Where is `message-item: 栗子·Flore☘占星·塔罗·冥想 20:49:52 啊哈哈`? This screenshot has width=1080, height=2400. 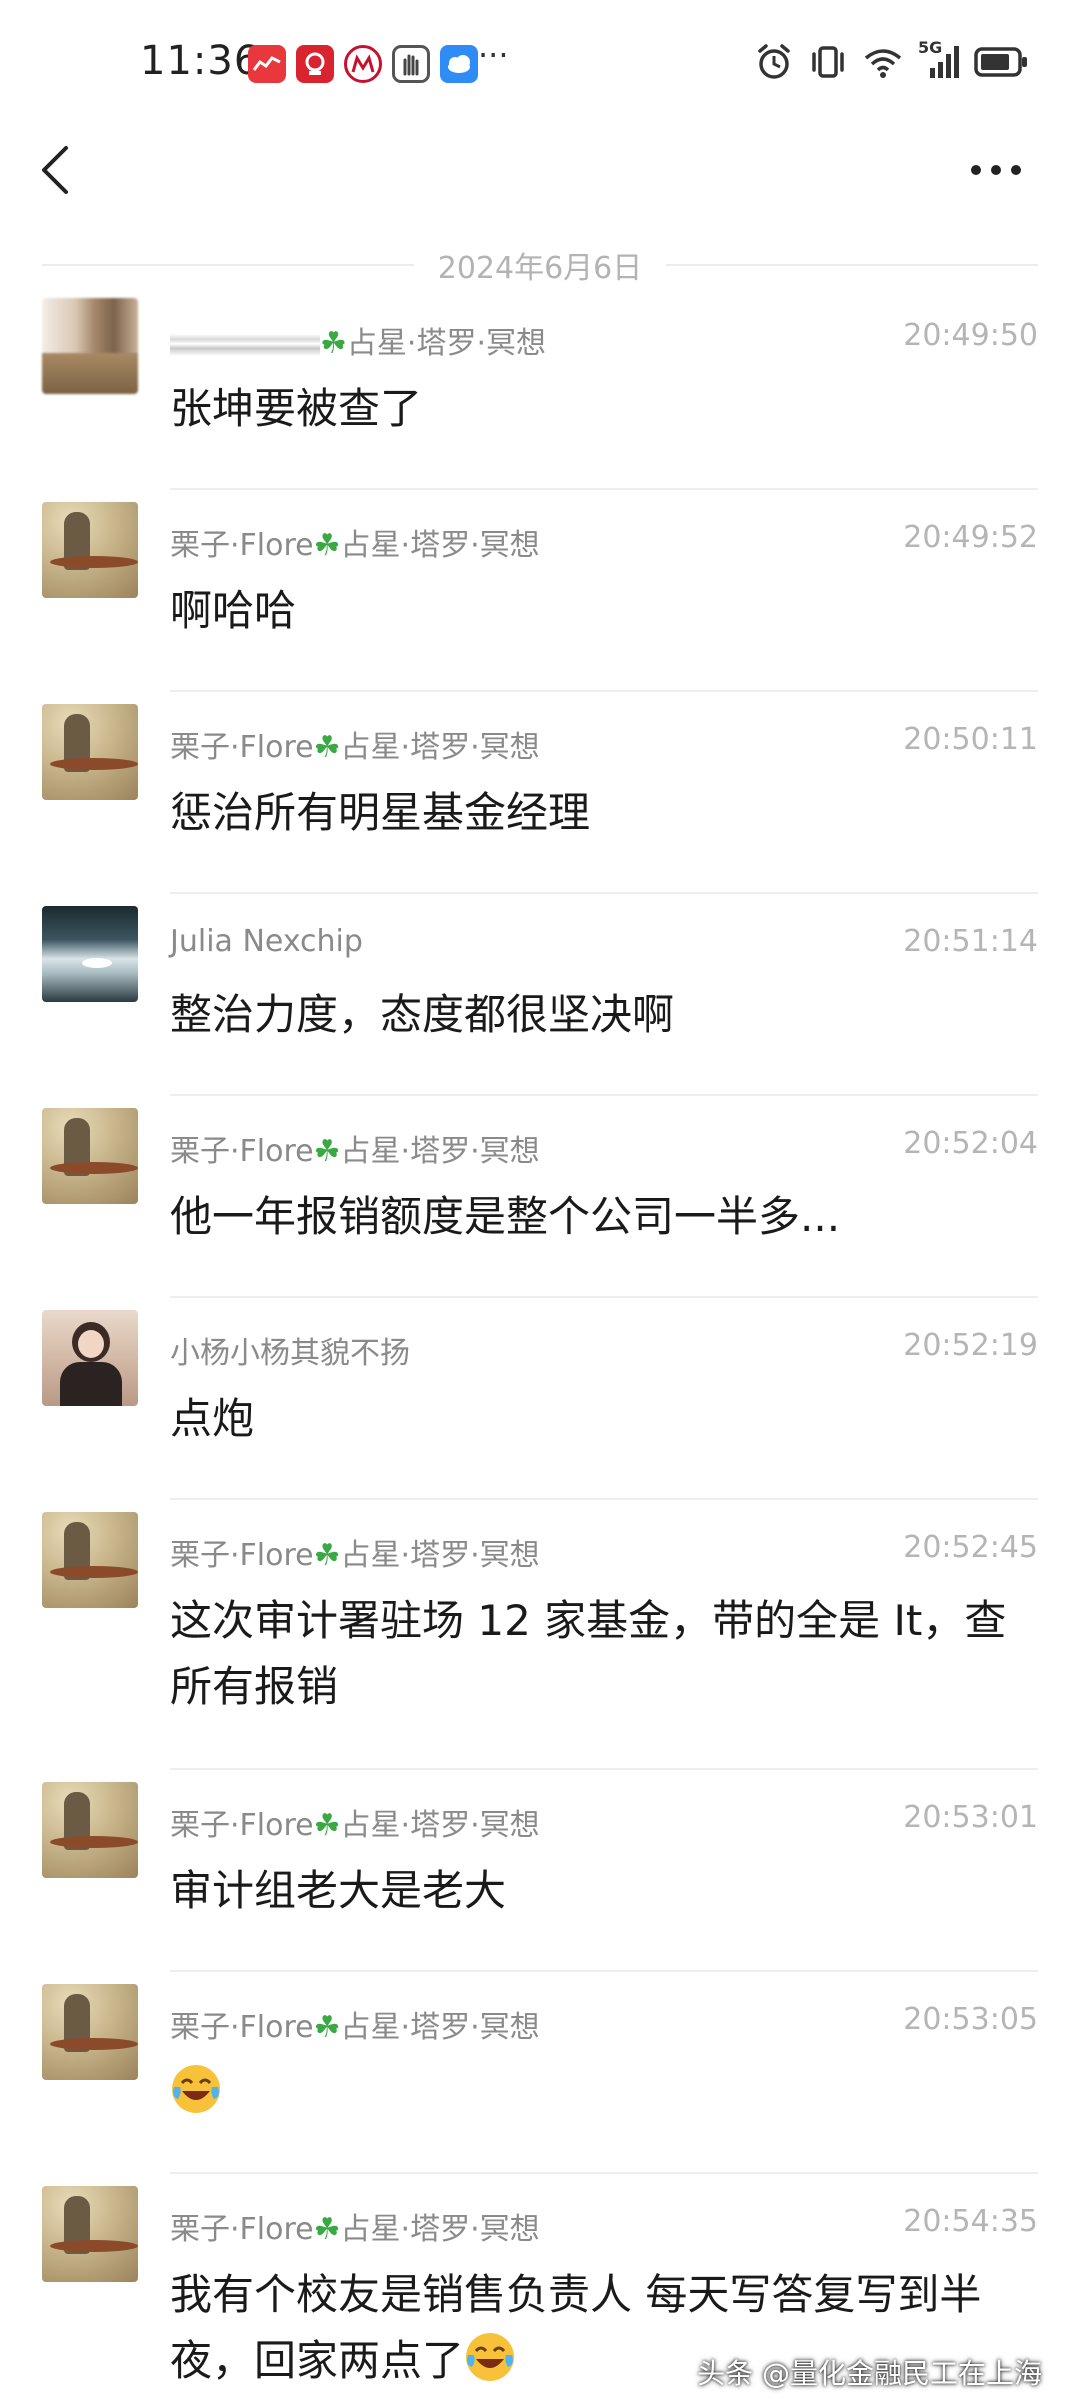 message-item: 栗子·Flore☘占星·塔罗·冥想 20:49:52 啊哈哈 is located at coordinates (540, 597).